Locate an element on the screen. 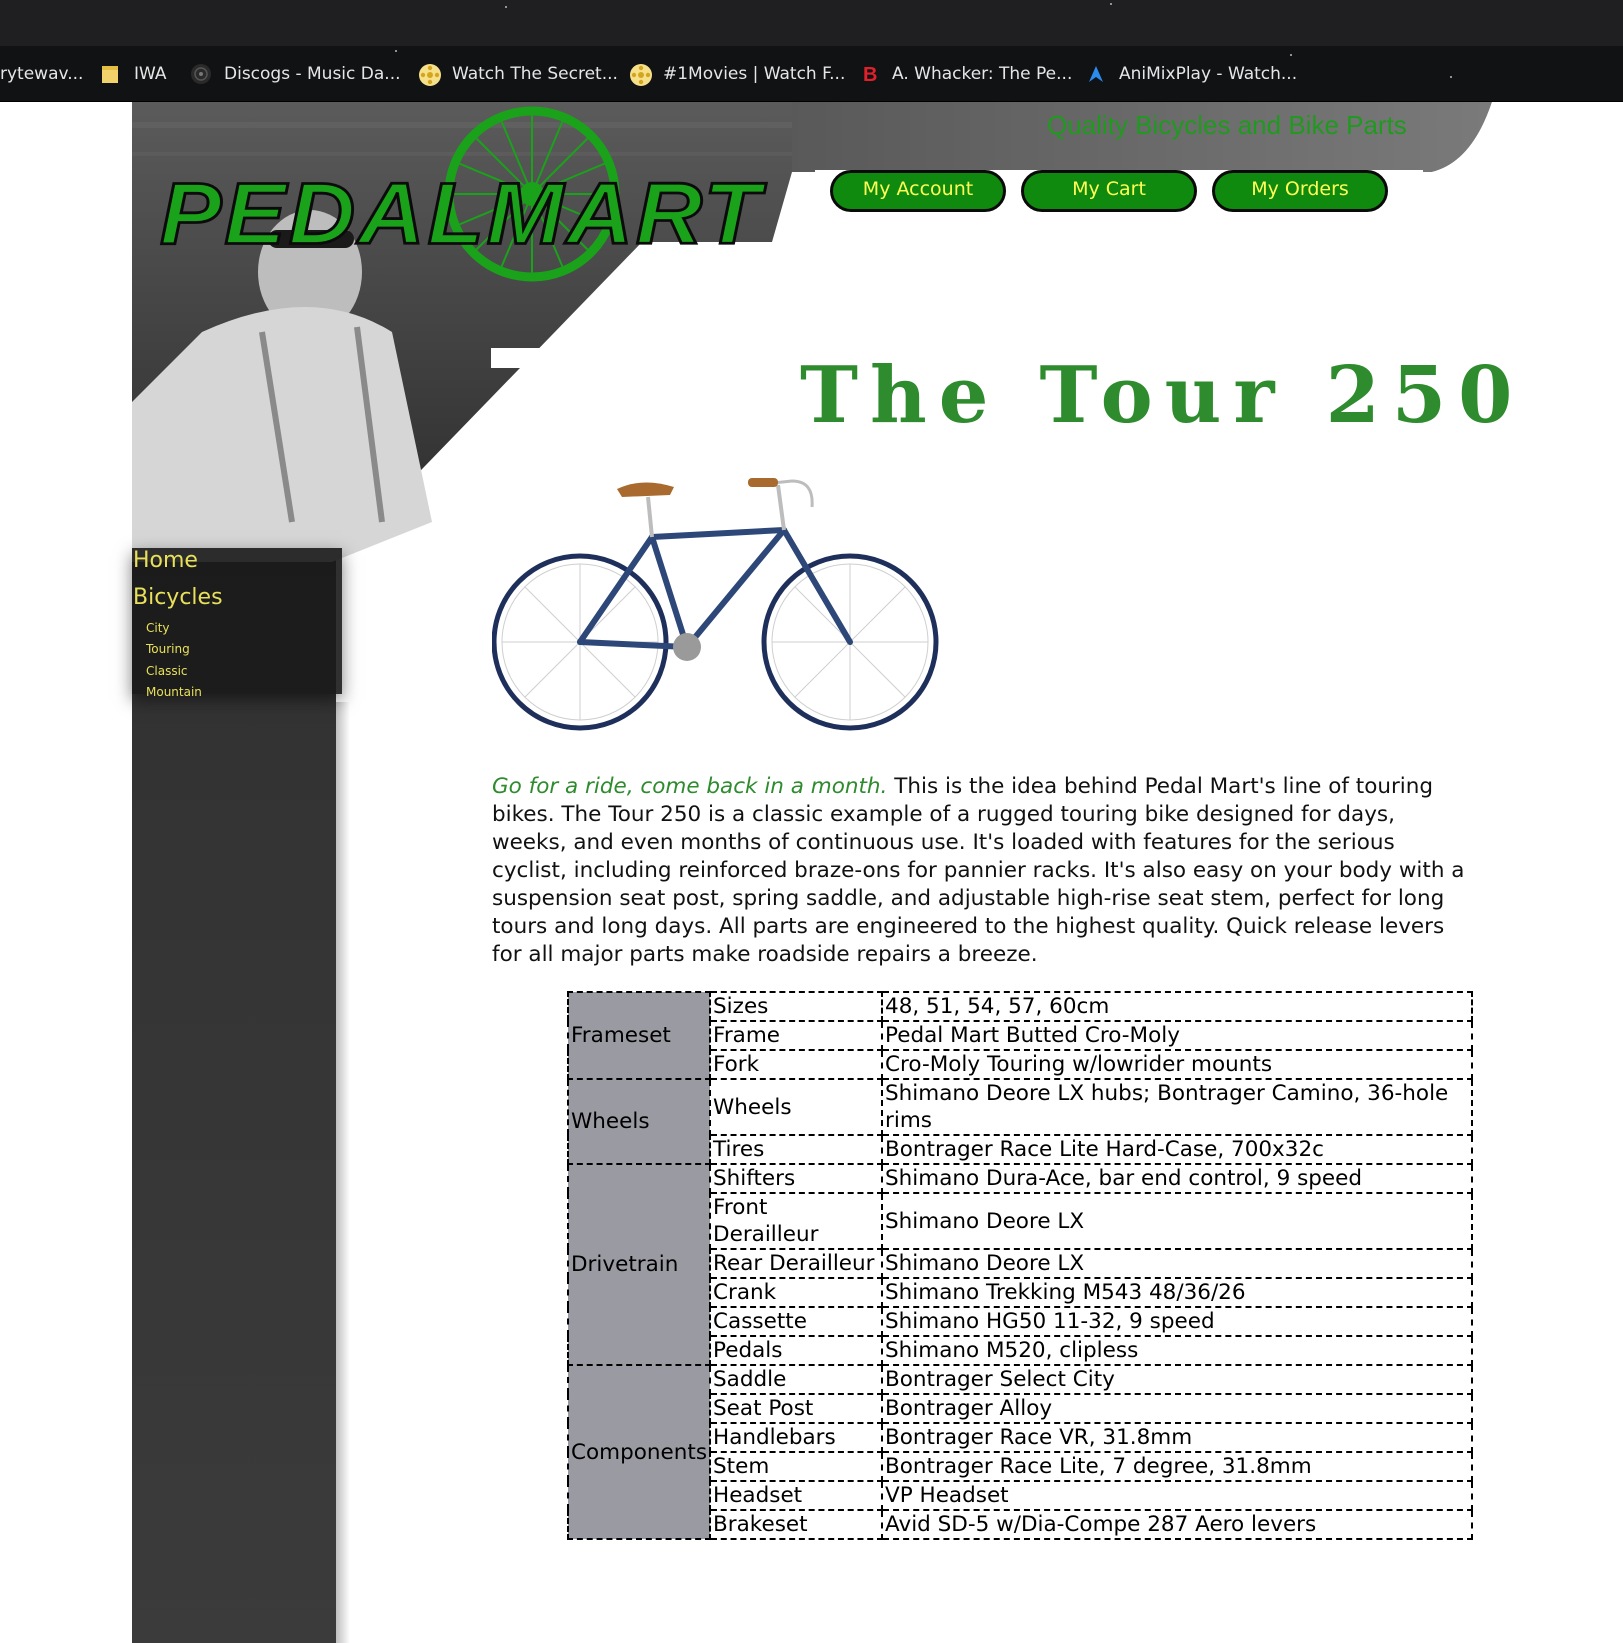  svg-text: B is located at coordinates (870, 74).